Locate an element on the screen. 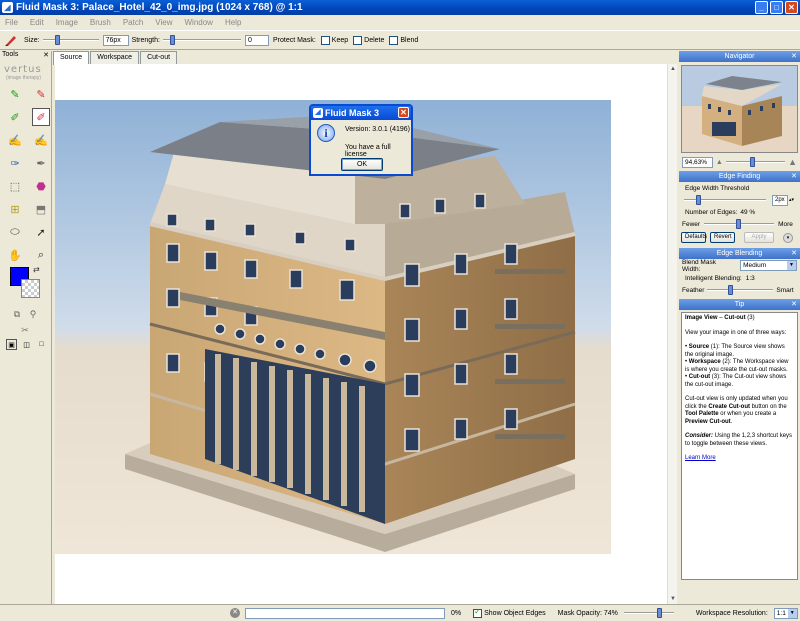 The image size is (800, 621). size-slider-thumb is located at coordinates (58, 40).